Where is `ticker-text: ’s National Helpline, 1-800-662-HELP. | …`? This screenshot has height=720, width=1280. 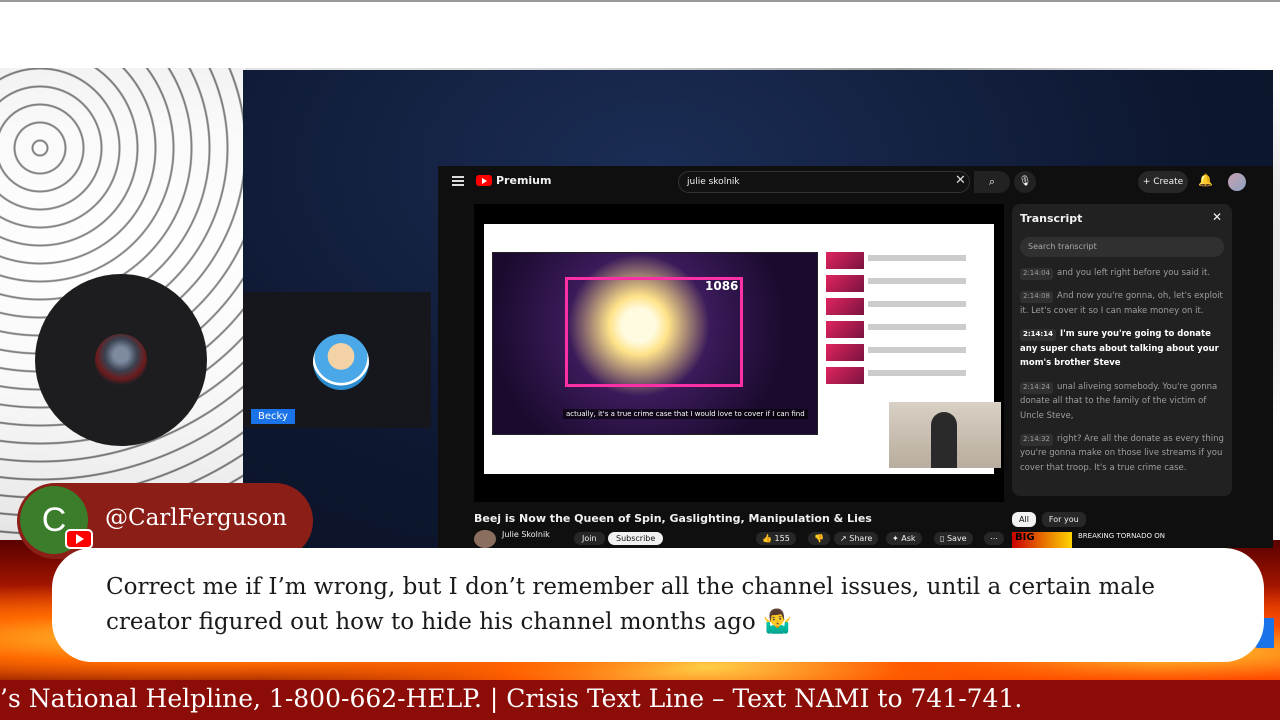
ticker-text: ’s National Helpline, 1-800-662-HELP. | … is located at coordinates (511, 698).